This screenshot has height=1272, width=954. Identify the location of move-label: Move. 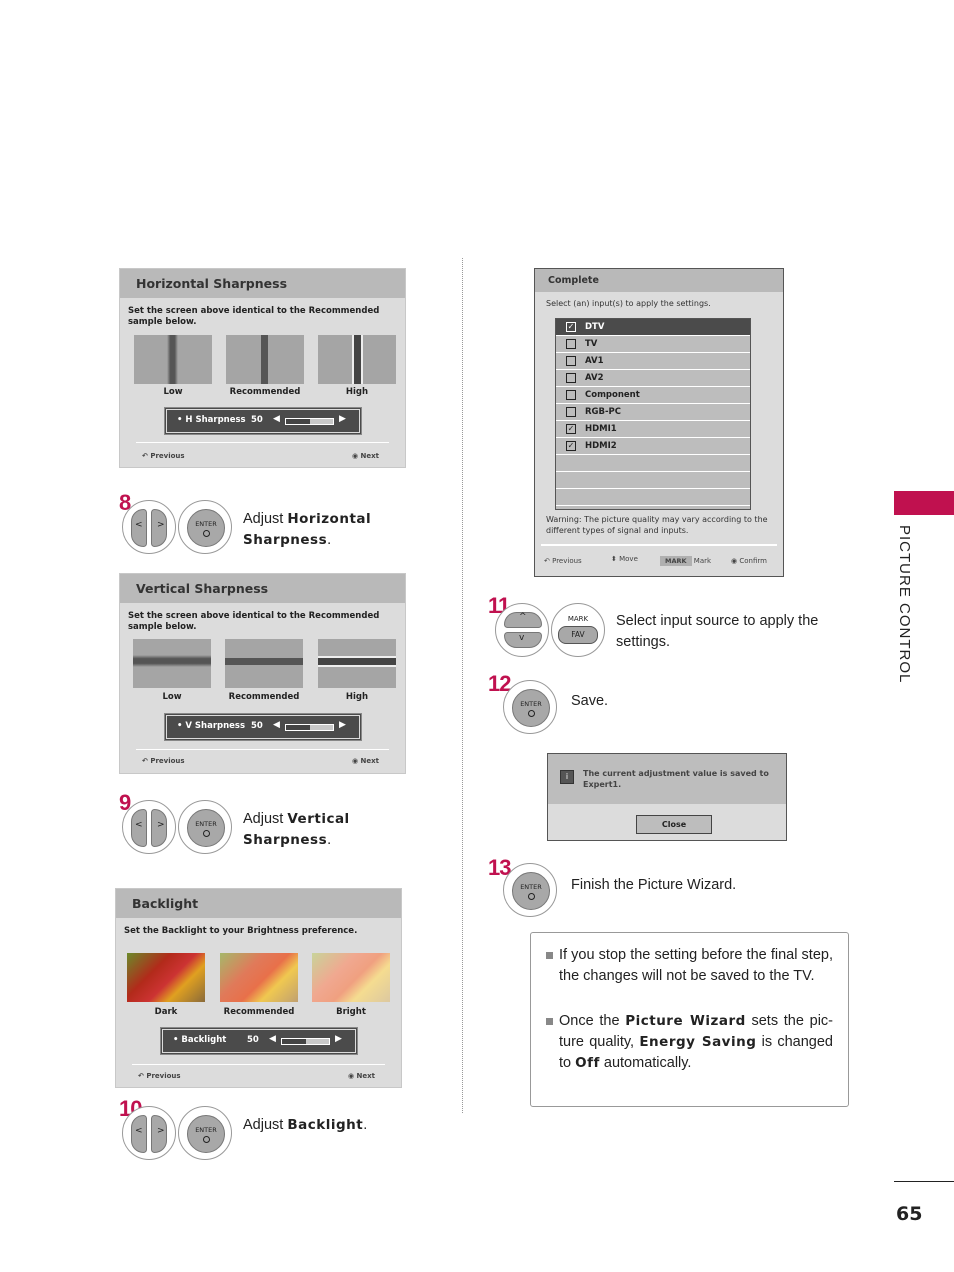
(628, 559).